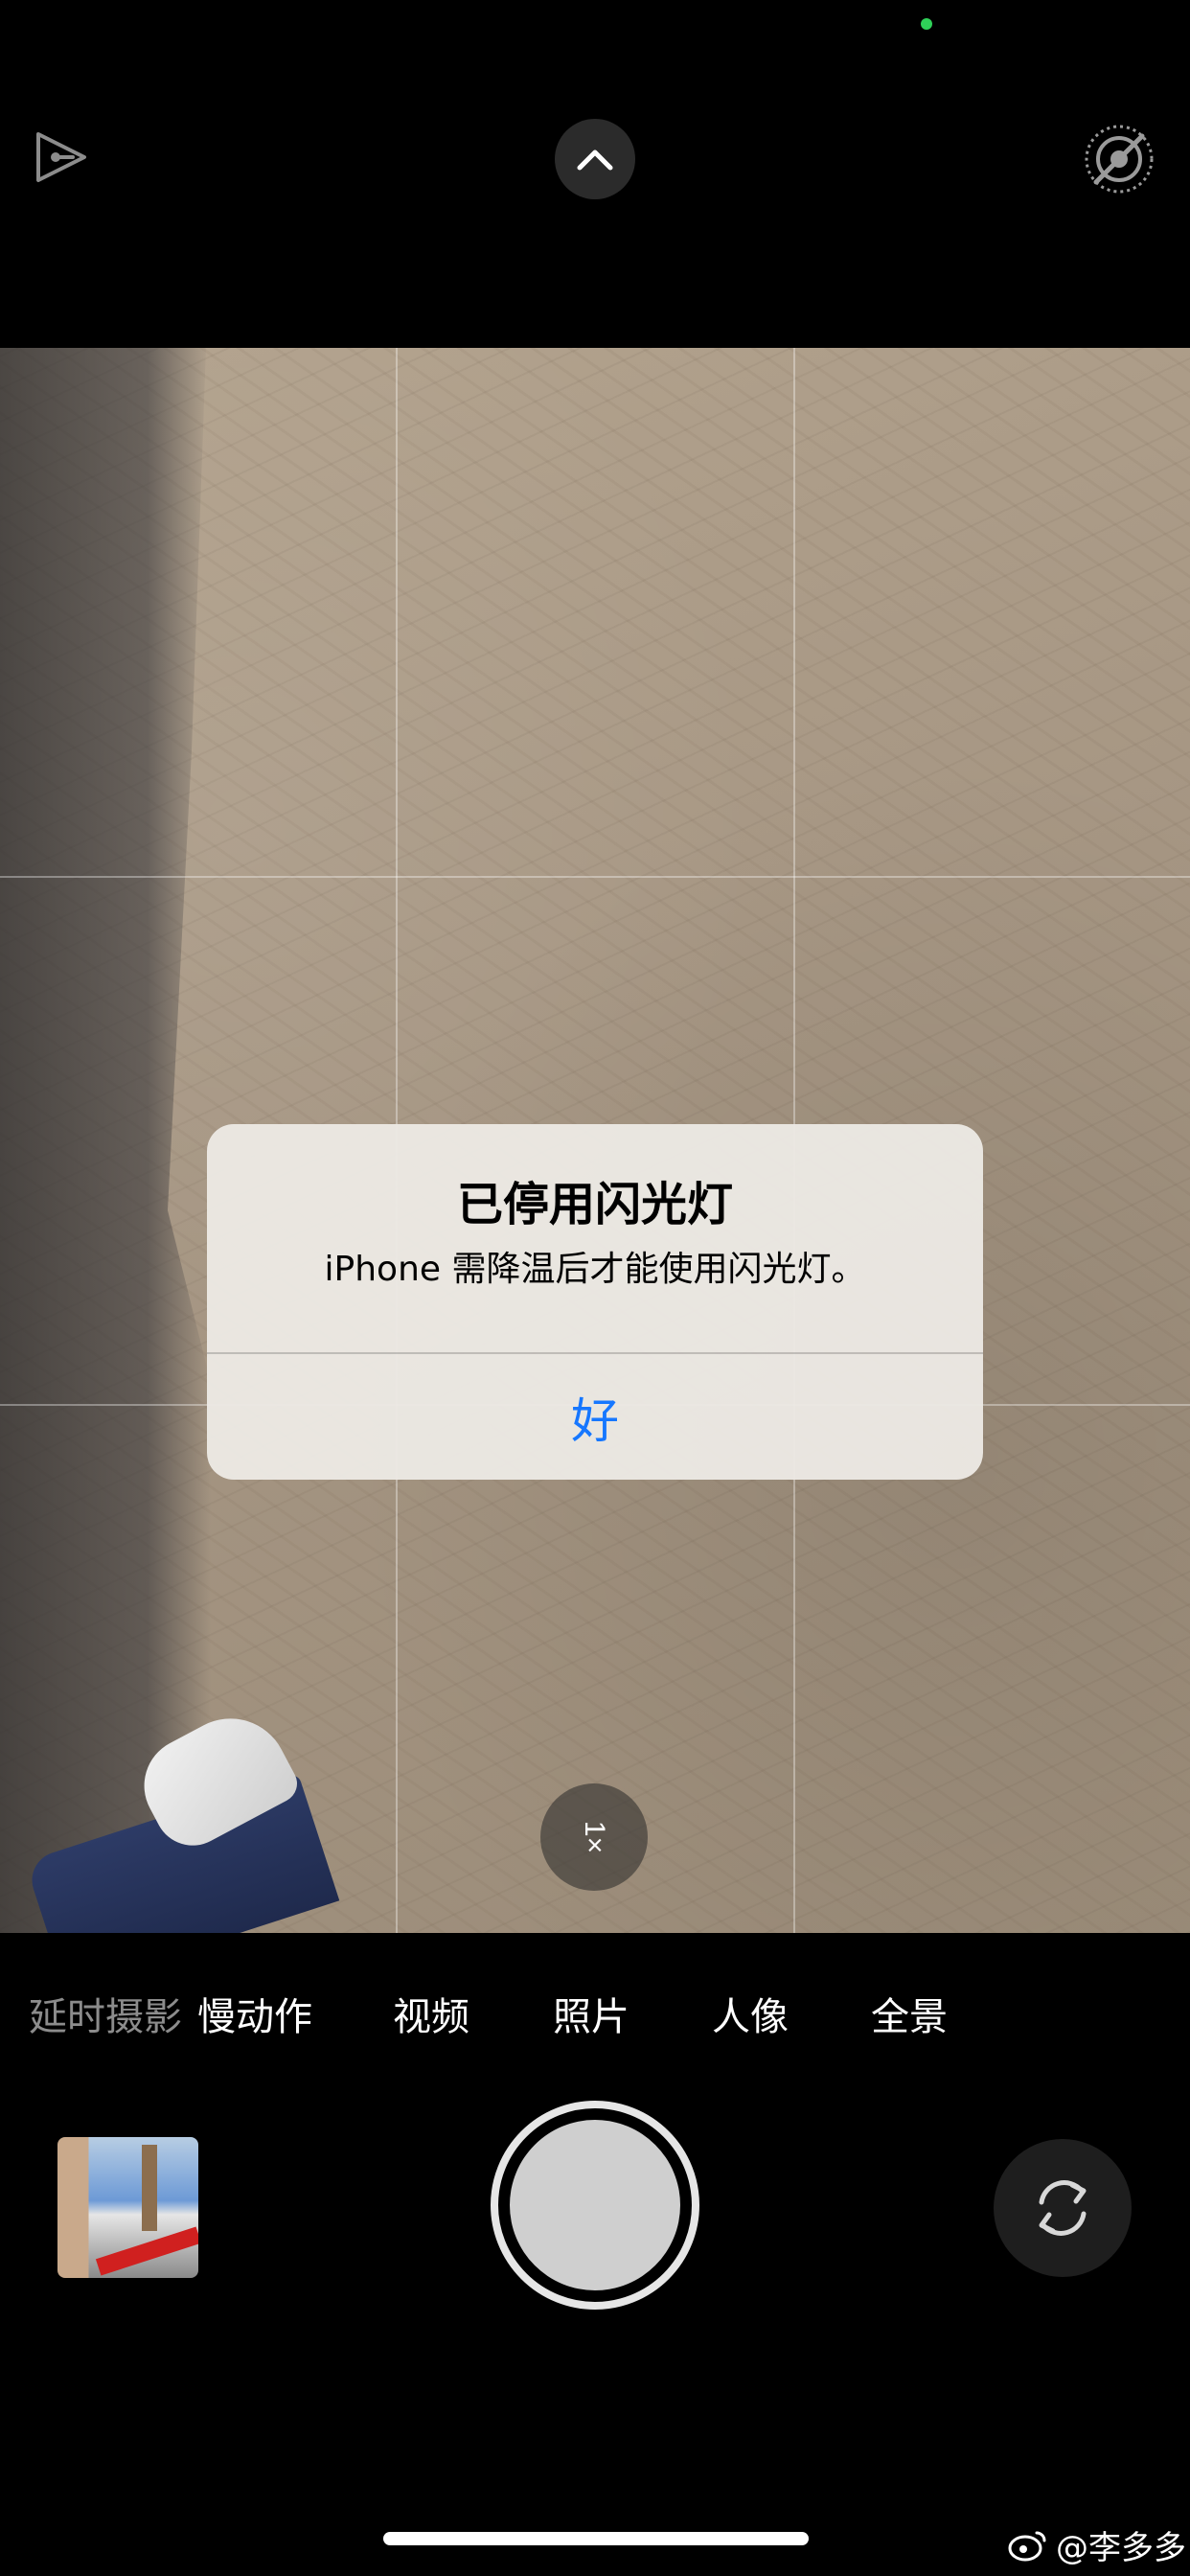 The image size is (1190, 2576). I want to click on camera-active-indicator, so click(927, 24).